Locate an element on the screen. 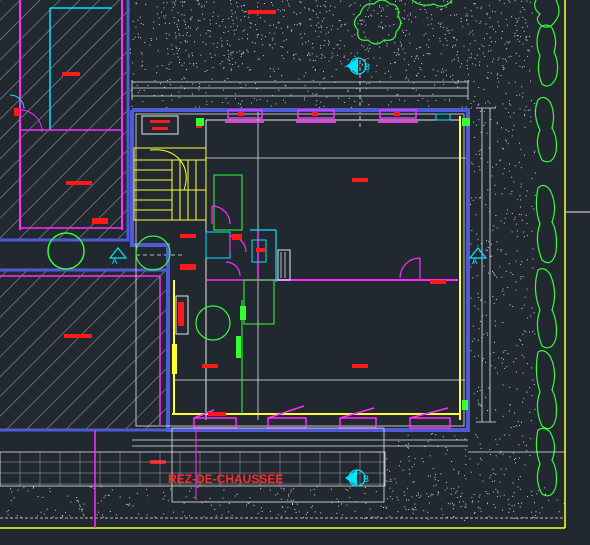 Image resolution: width=590 pixels, height=545 pixels. floor-title: REZ-DE-CHAUSSÉE is located at coordinates (225, 478).